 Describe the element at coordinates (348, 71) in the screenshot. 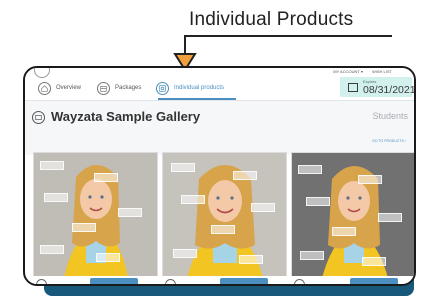

I see `my-account-link: MY ACCOUNT ▾` at that location.